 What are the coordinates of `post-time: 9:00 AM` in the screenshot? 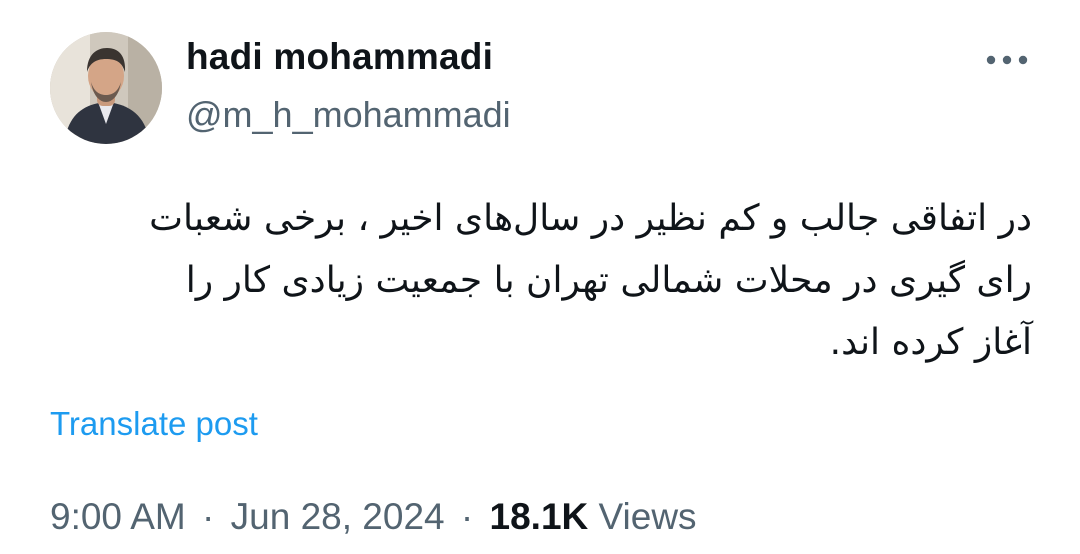 It's located at (118, 516).